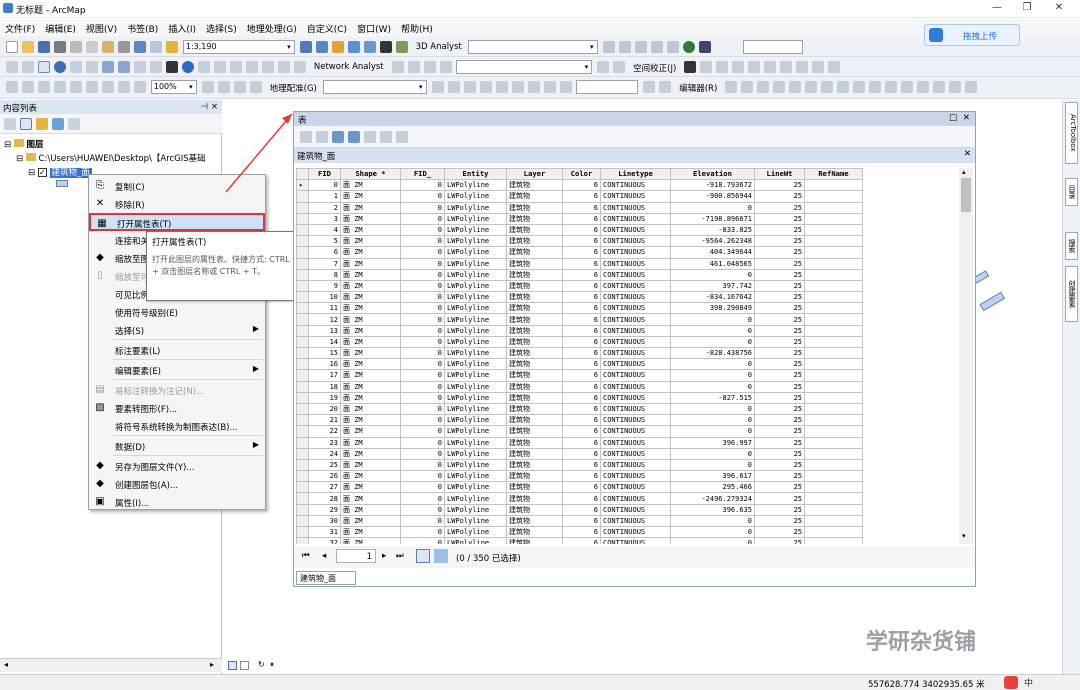 The height and width of the screenshot is (690, 1080). Describe the element at coordinates (712, 196) in the screenshot. I see `table-cell: -900.856944` at that location.